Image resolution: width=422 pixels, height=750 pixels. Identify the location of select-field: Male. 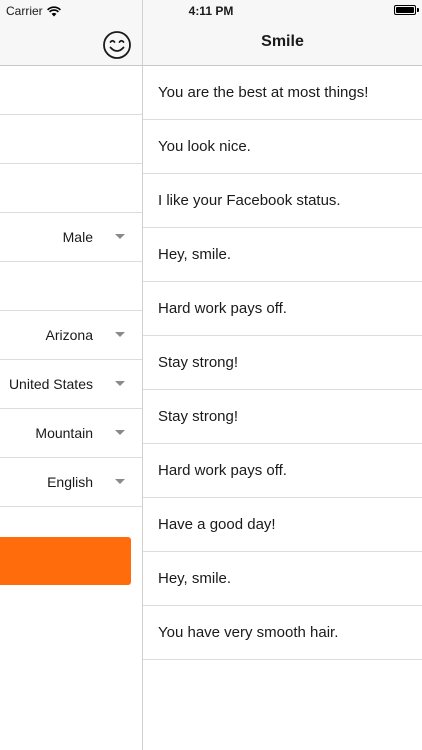
(71, 237).